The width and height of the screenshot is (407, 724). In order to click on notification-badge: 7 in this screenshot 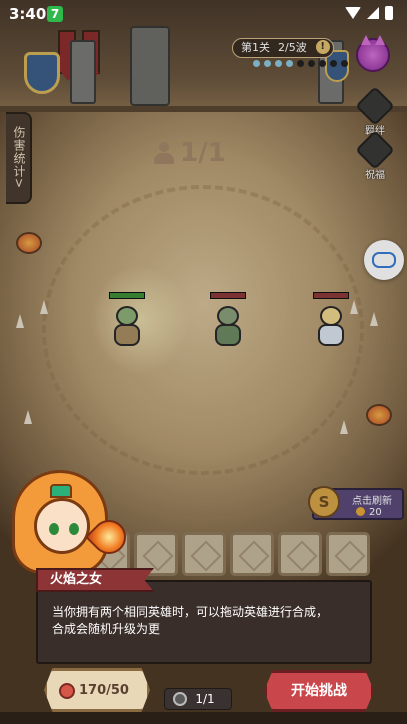, I will do `click(55, 14)`.